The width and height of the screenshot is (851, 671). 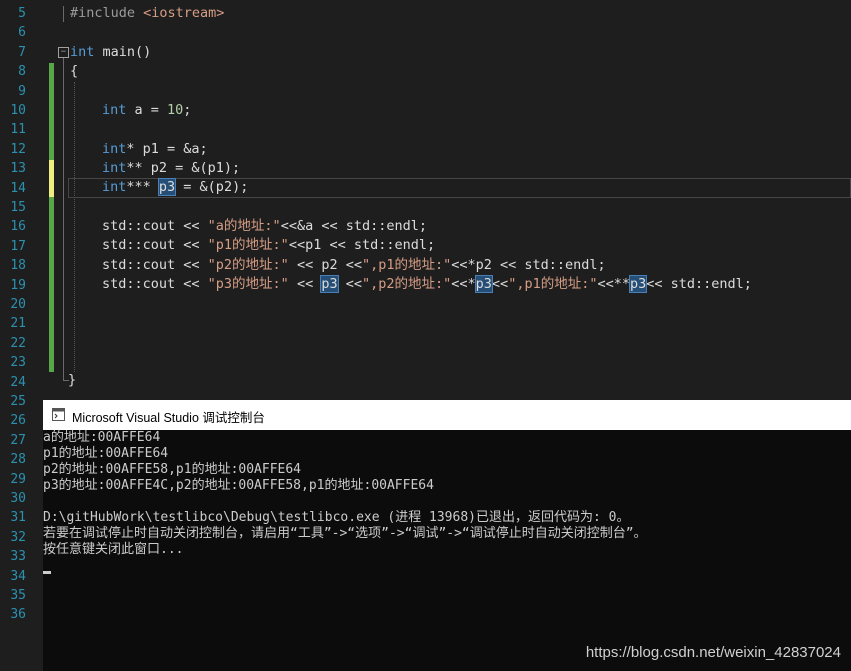 I want to click on number-literal: 10, so click(x=175, y=110).